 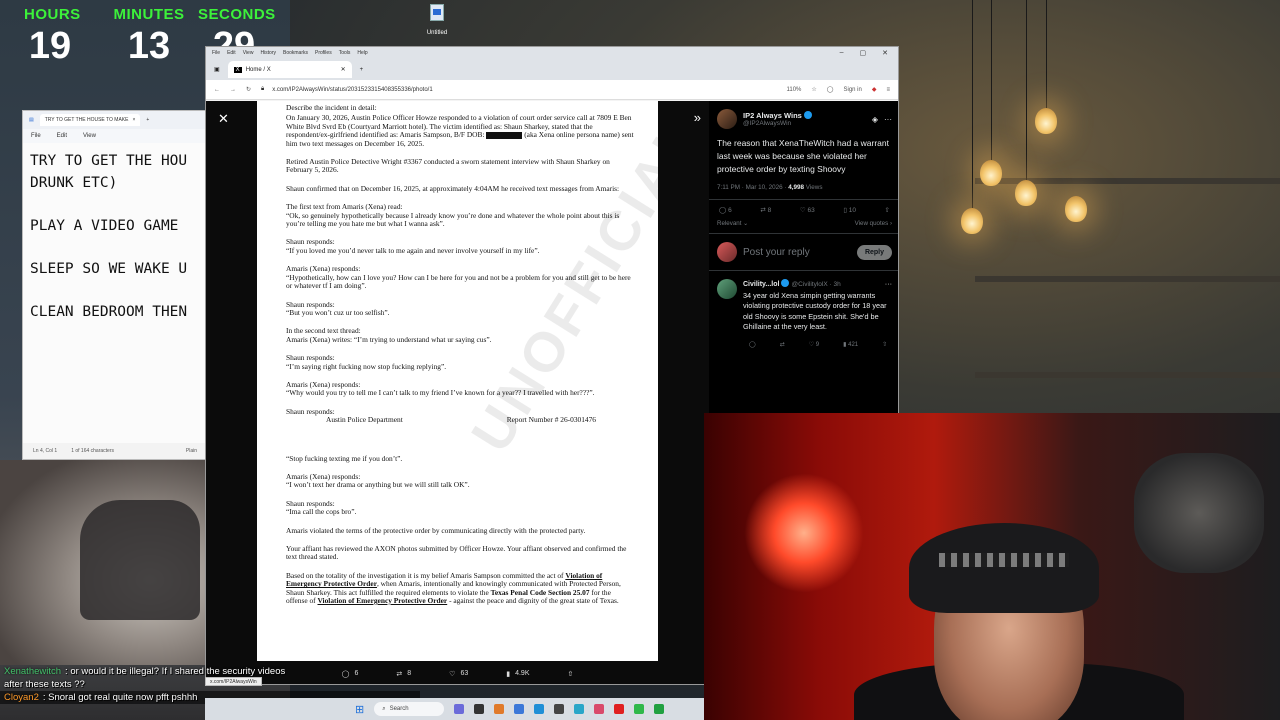 What do you see at coordinates (499, 709) in the screenshot?
I see `browser-app-icon` at bounding box center [499, 709].